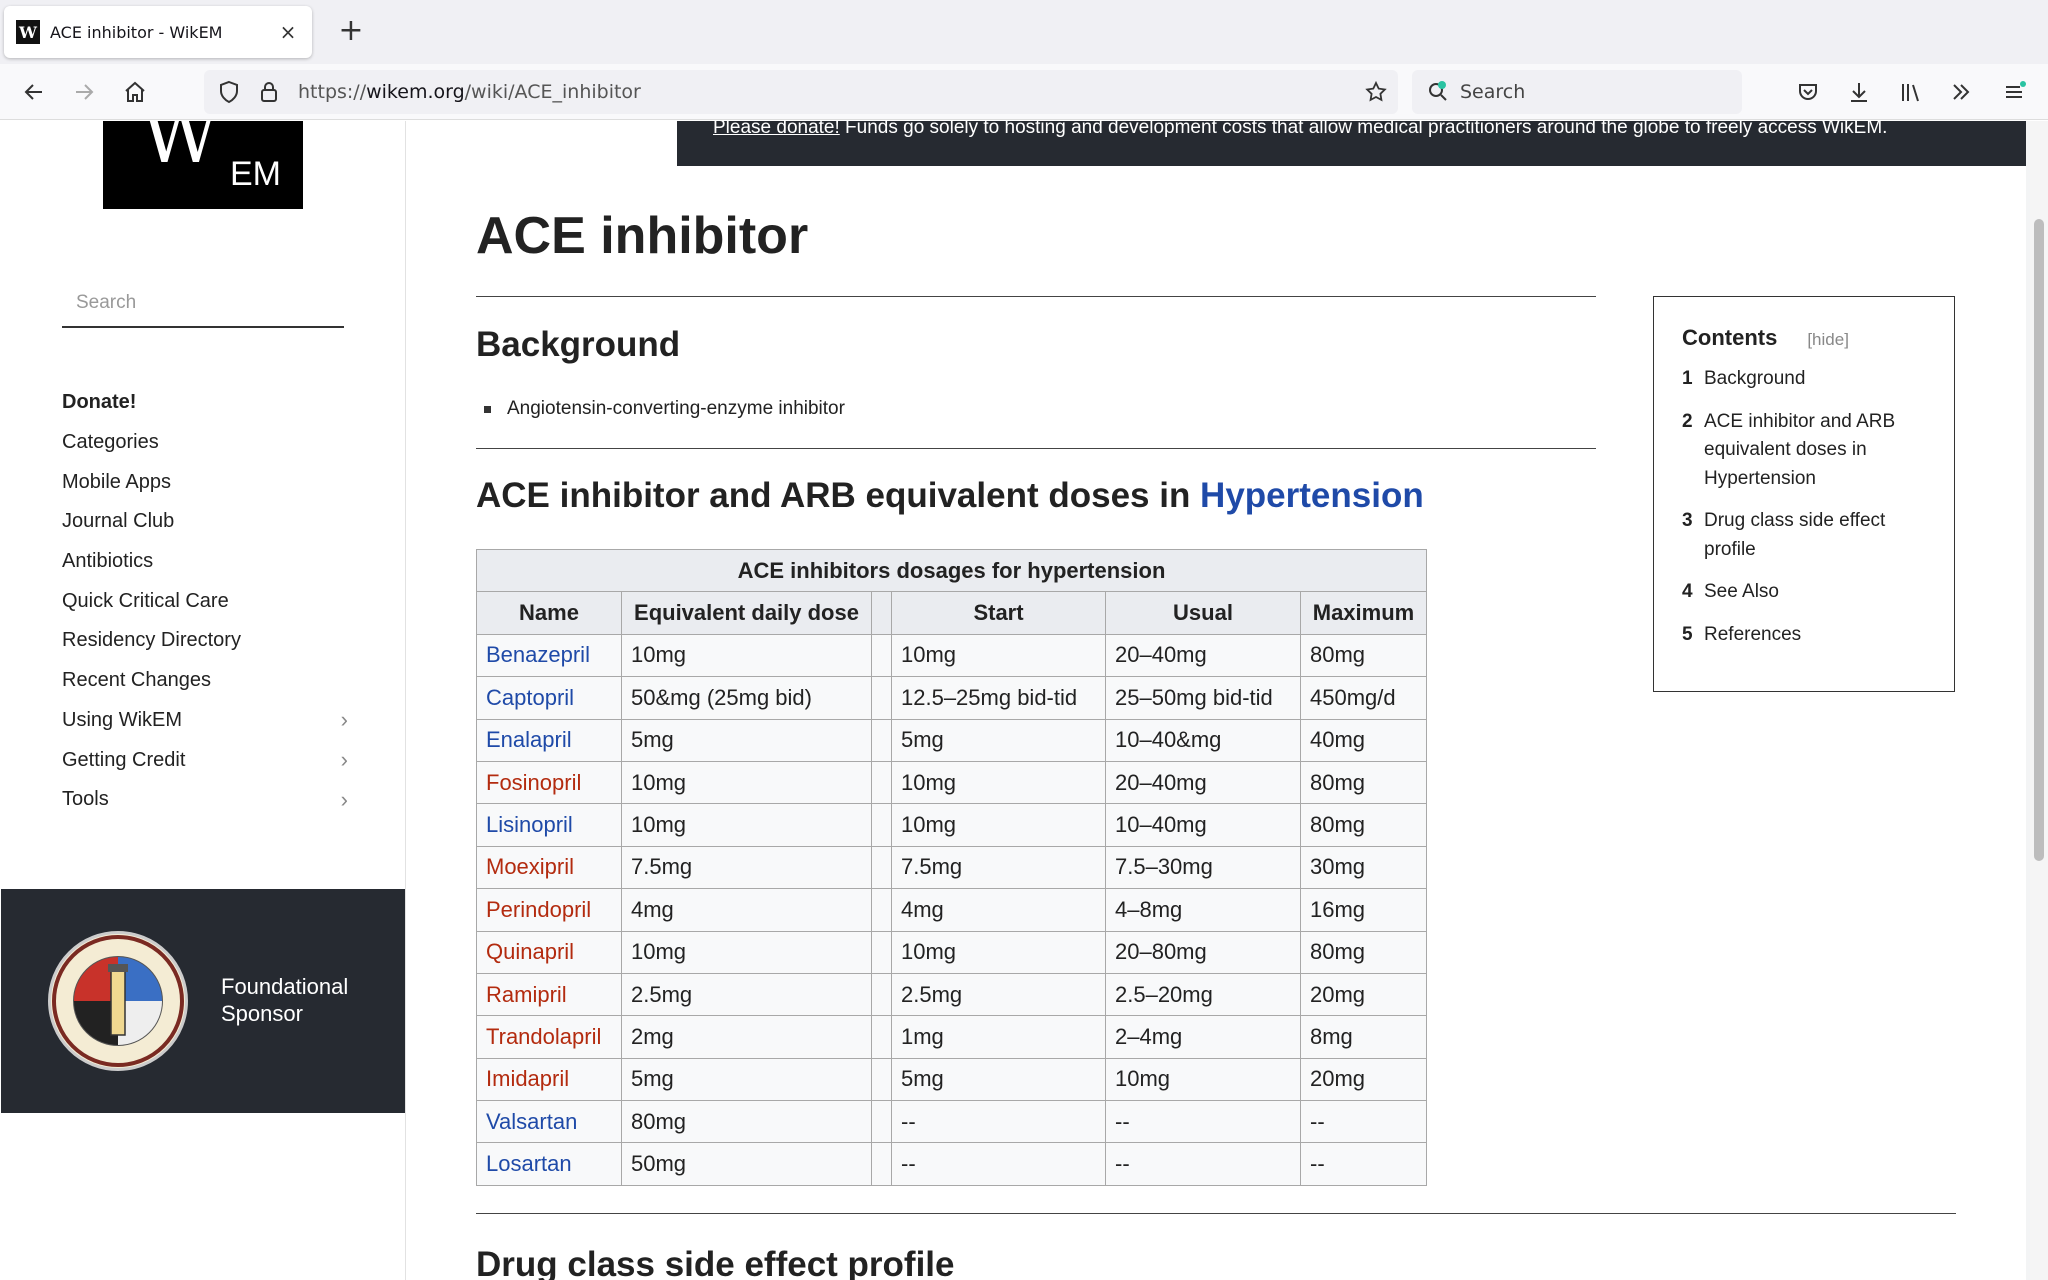 This screenshot has width=2048, height=1280. Describe the element at coordinates (549, 825) in the screenshot. I see `drug-name-link: Lisinopril` at that location.